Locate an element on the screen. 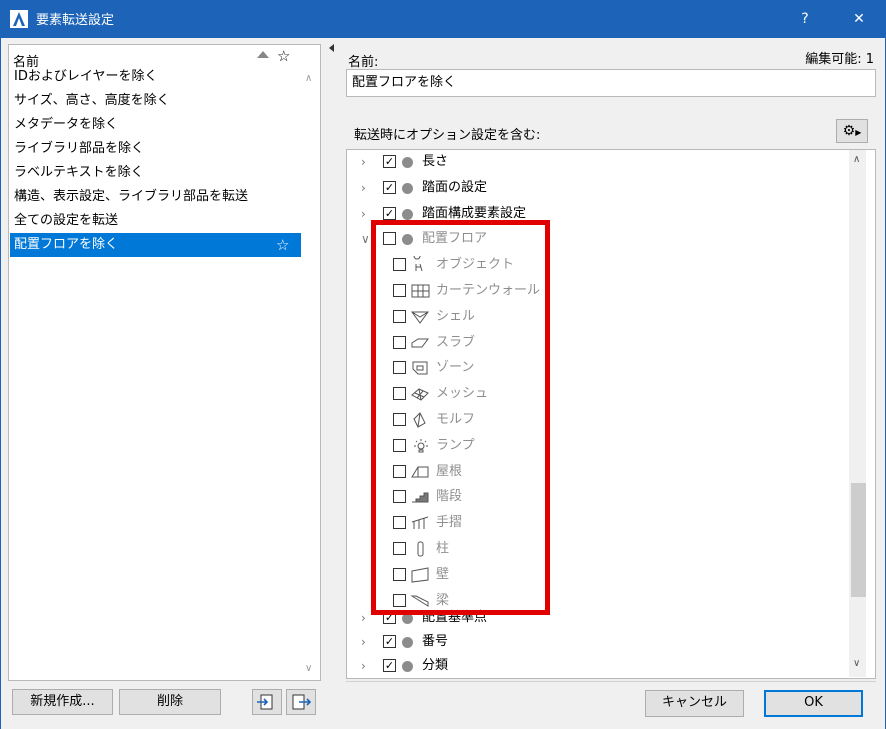 The height and width of the screenshot is (729, 886). tree-child-row: 柱 is located at coordinates (597, 549).